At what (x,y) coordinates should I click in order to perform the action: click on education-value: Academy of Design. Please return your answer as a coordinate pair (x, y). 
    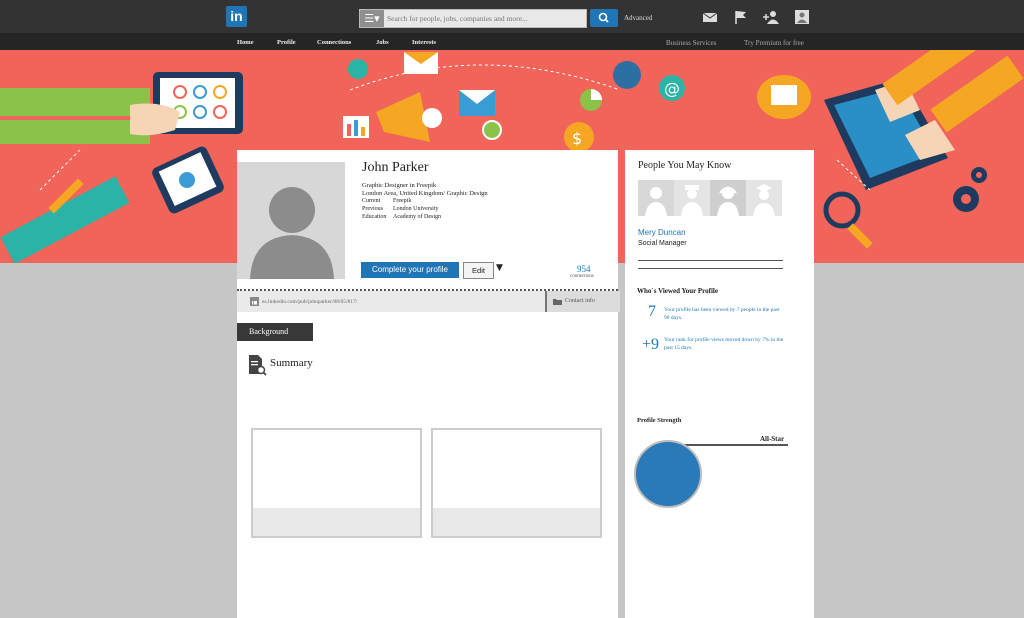
    Looking at the image, I should click on (417, 217).